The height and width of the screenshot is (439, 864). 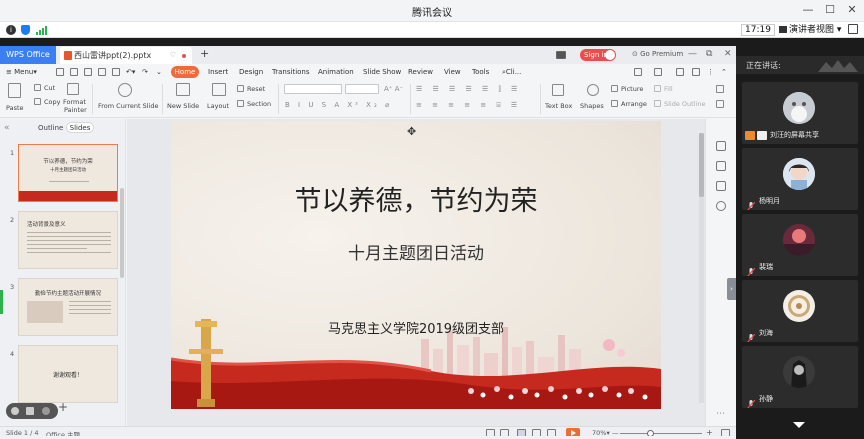 I want to click on tab-transitions: Transitions, so click(x=291, y=72).